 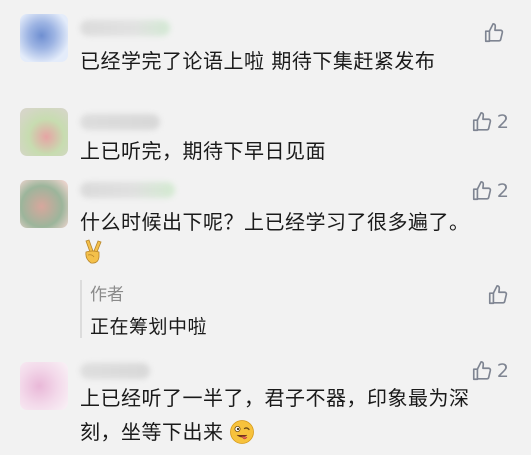 What do you see at coordinates (149, 327) in the screenshot?
I see `reply-text: 正在筹划中啦` at bounding box center [149, 327].